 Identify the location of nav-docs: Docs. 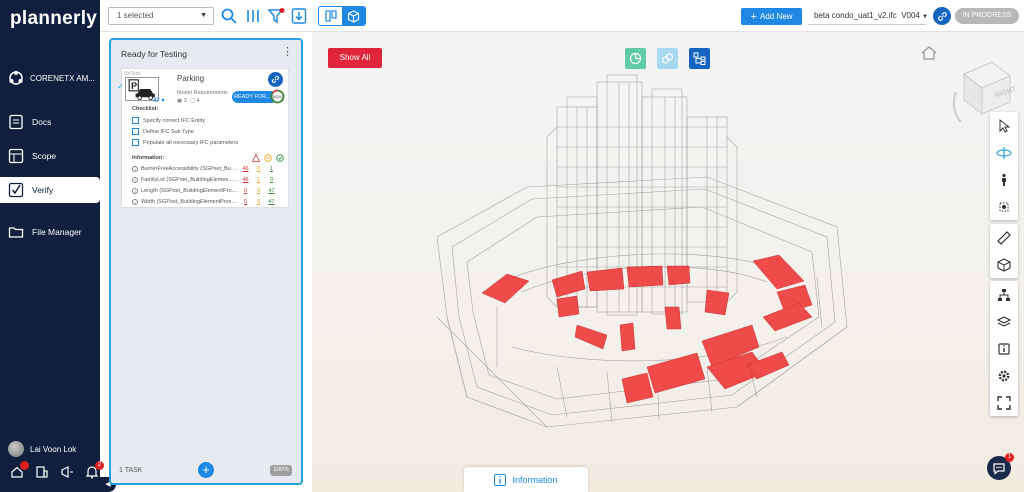
(50, 122).